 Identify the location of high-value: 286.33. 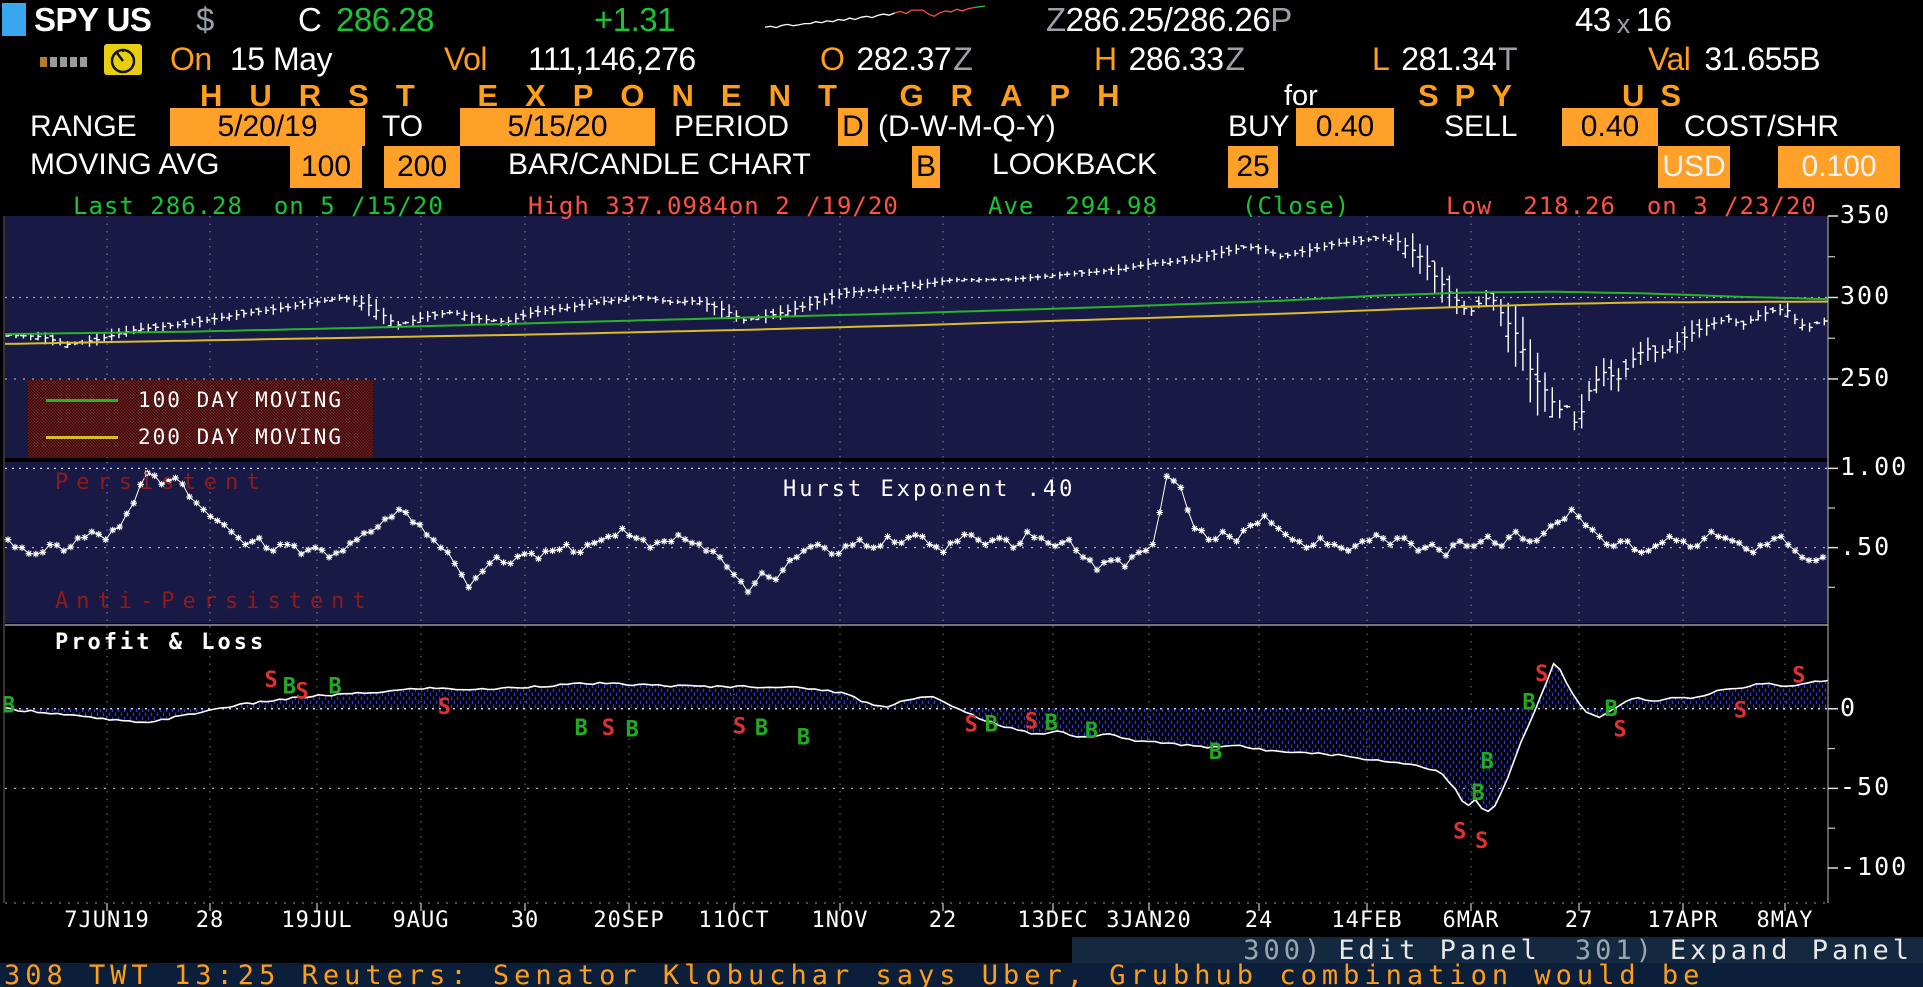
(1176, 59).